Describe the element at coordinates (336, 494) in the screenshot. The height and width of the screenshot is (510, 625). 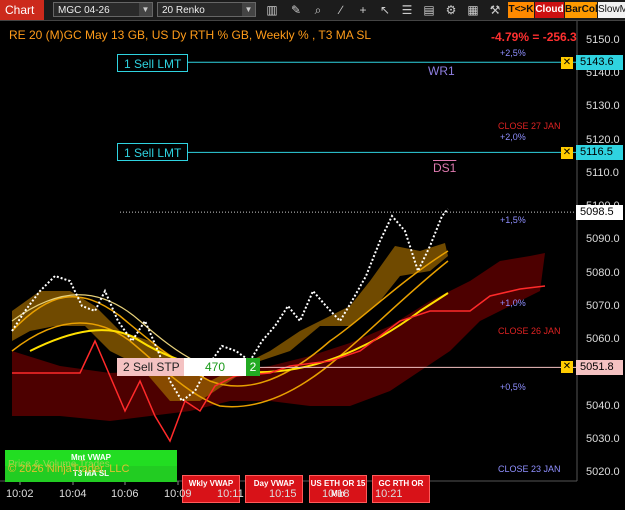
I see `time-tick-label: 10:18` at that location.